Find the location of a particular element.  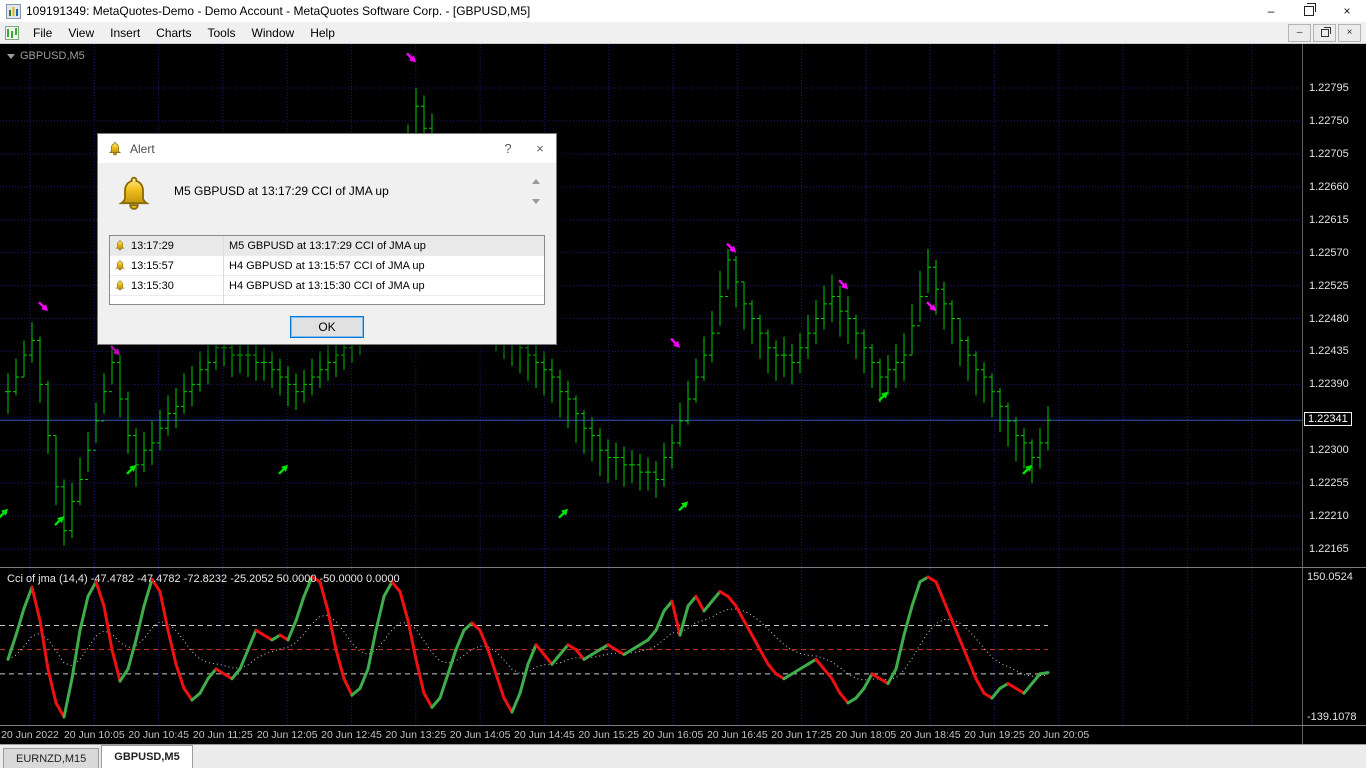

indicator-levels is located at coordinates (524, 649).